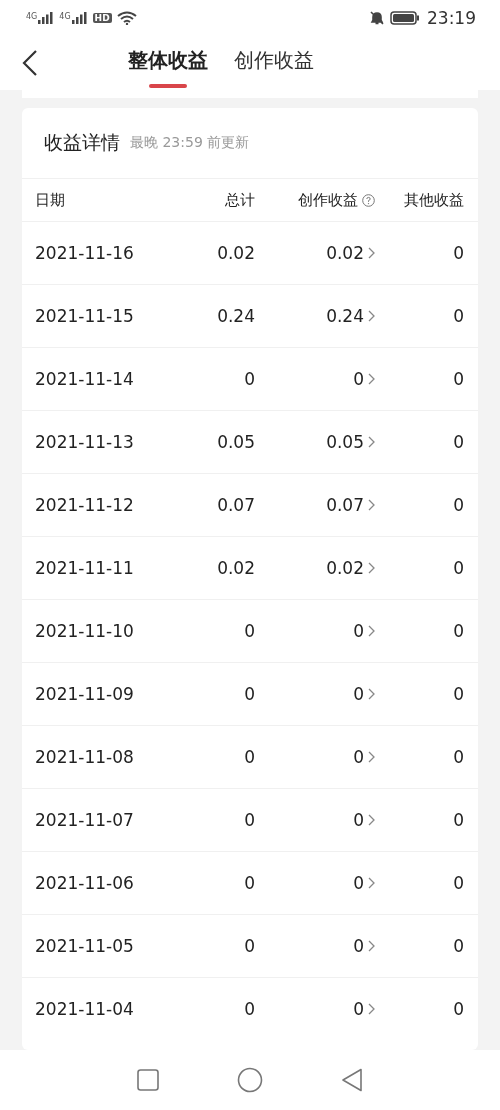  What do you see at coordinates (235, 442) in the screenshot?
I see `total-cell-text: 0.05` at bounding box center [235, 442].